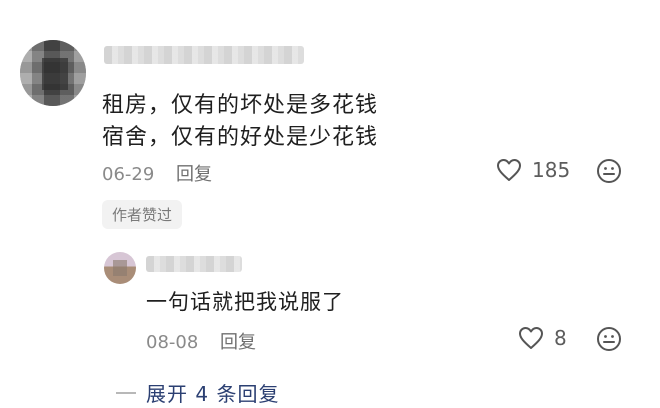 This screenshot has width=660, height=408. Describe the element at coordinates (172, 342) in the screenshot. I see `reply-date: 08-08` at that location.